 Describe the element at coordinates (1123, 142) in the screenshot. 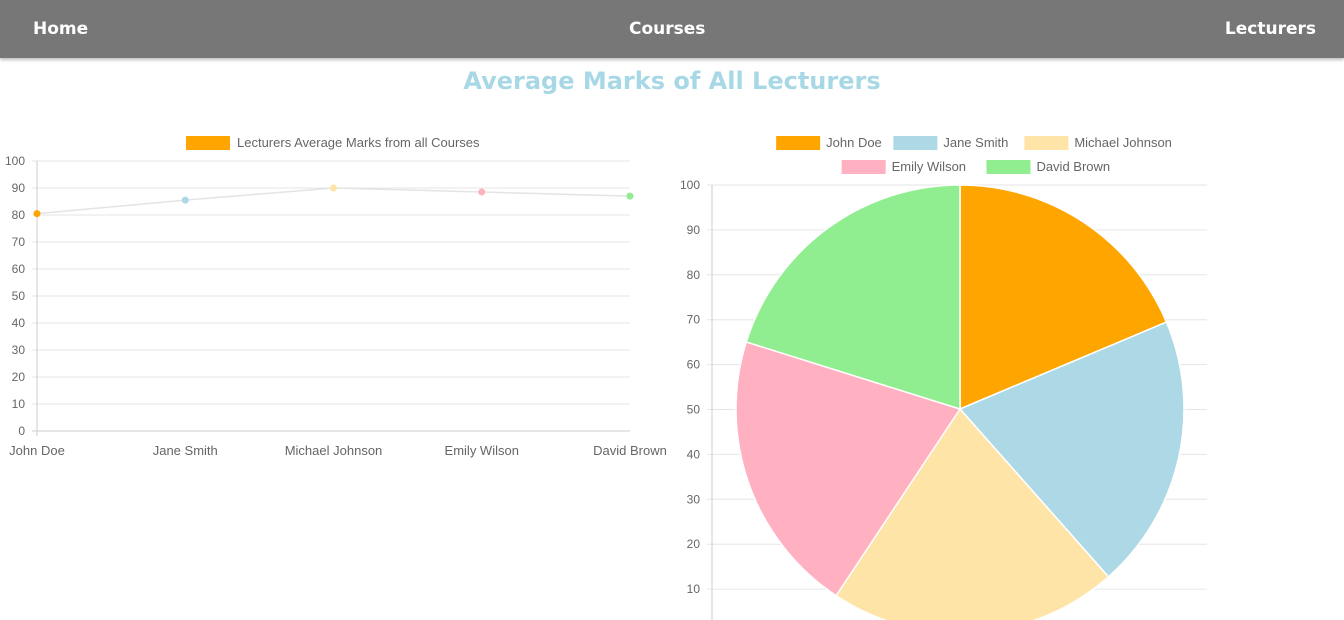

I see `legend-label: Michael Johnson` at that location.